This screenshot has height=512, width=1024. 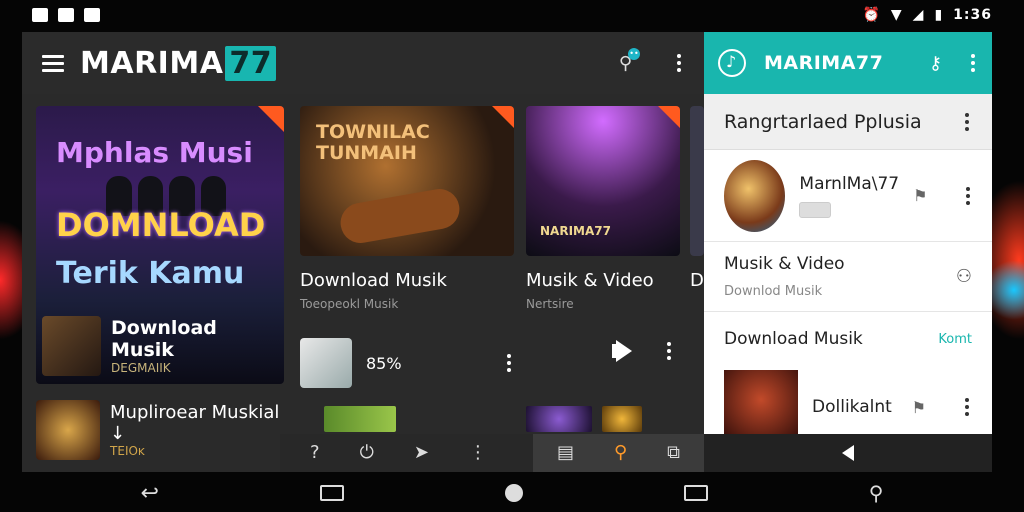 I want to click on card-percent: 85%, so click(x=384, y=363).